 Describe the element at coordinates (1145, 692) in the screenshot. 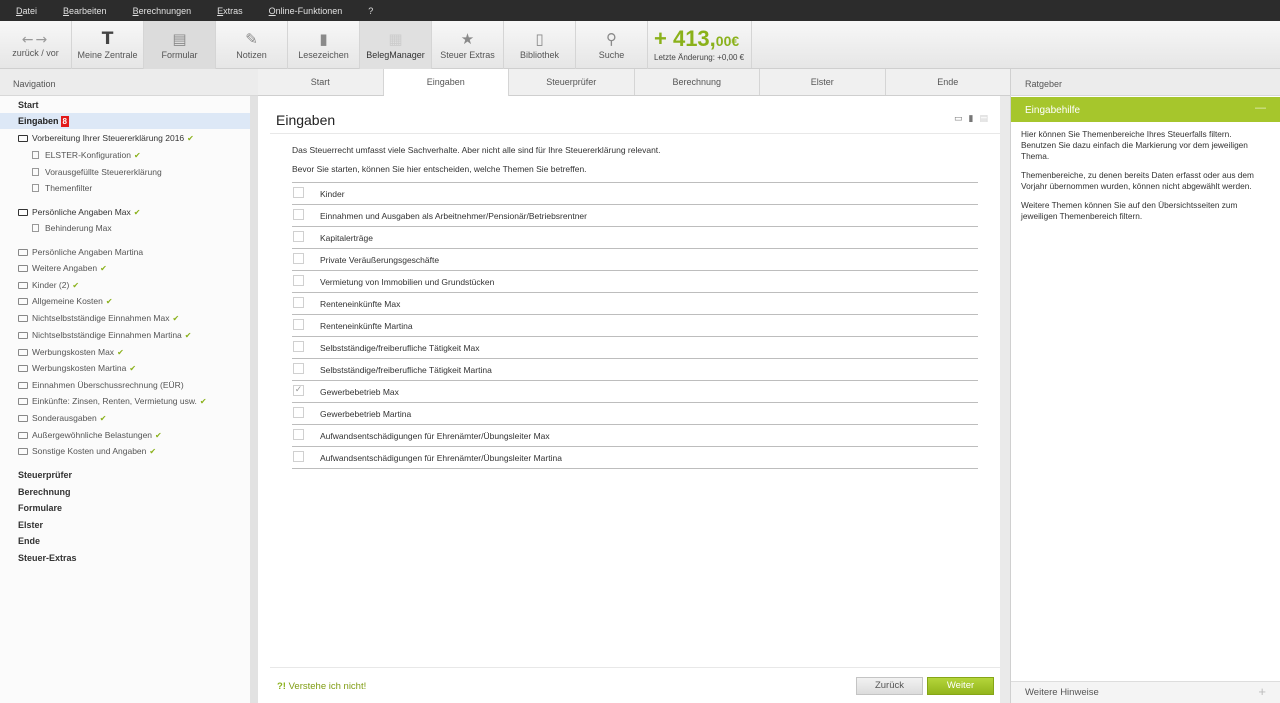

I see `more-hints-panel: Weitere Hinweise +` at that location.